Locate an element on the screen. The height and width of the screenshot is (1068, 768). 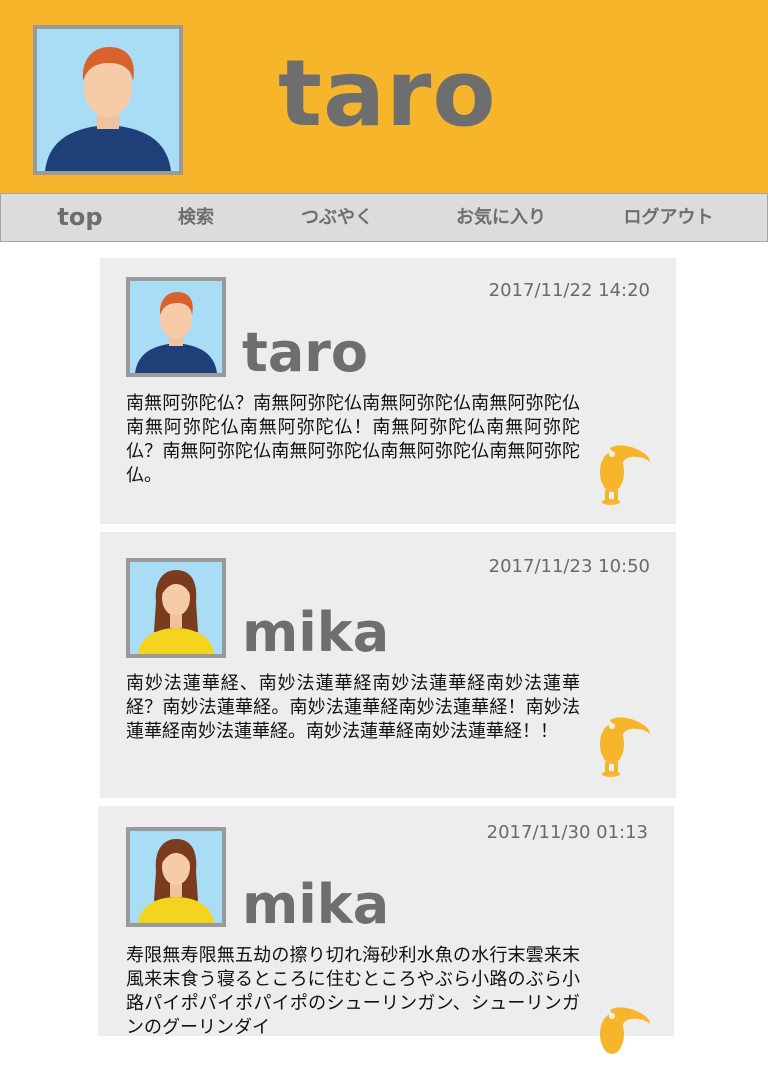
nav-item-logout: ログアウト is located at coordinates (668, 217).